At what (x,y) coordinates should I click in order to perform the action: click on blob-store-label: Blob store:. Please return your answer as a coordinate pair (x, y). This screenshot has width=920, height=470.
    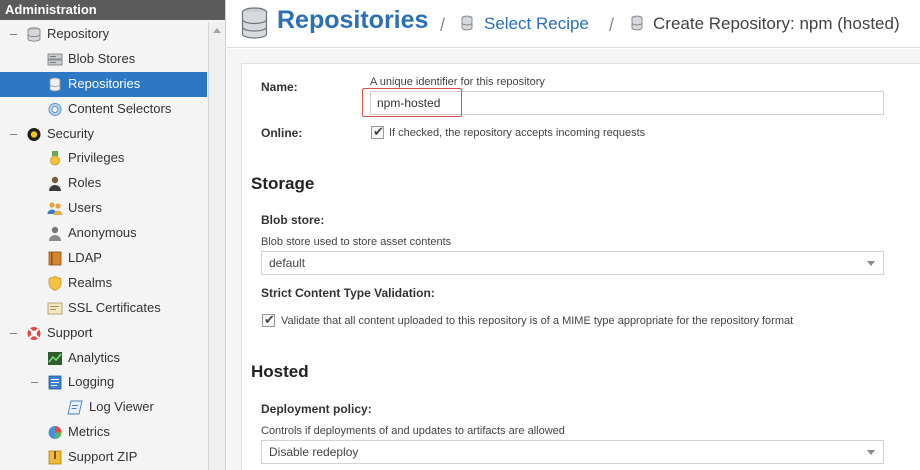
    Looking at the image, I should click on (293, 220).